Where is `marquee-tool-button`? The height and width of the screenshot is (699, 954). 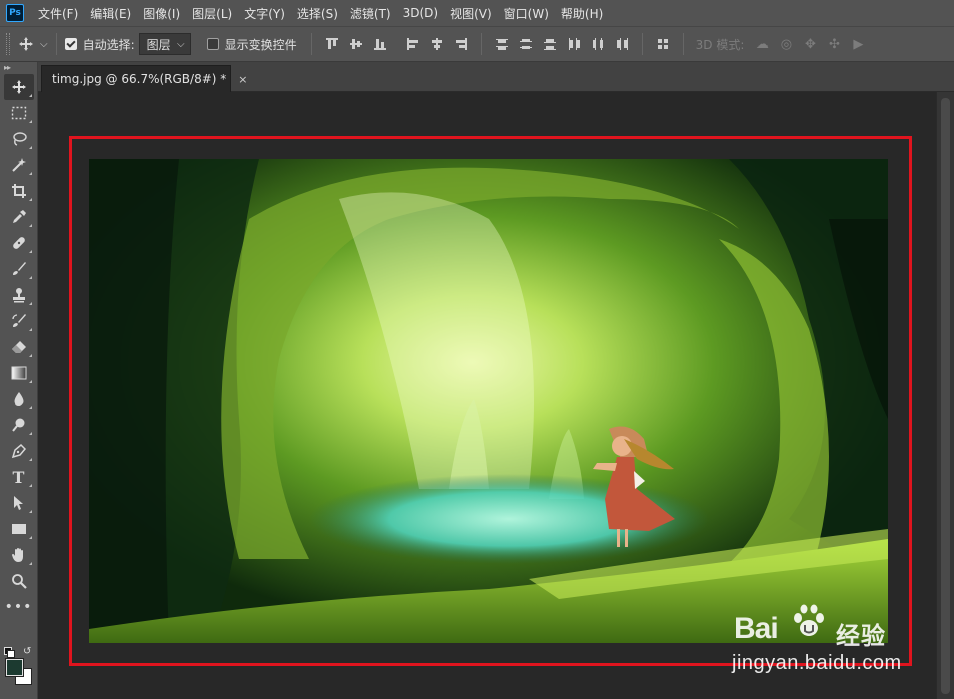 marquee-tool-button is located at coordinates (19, 113).